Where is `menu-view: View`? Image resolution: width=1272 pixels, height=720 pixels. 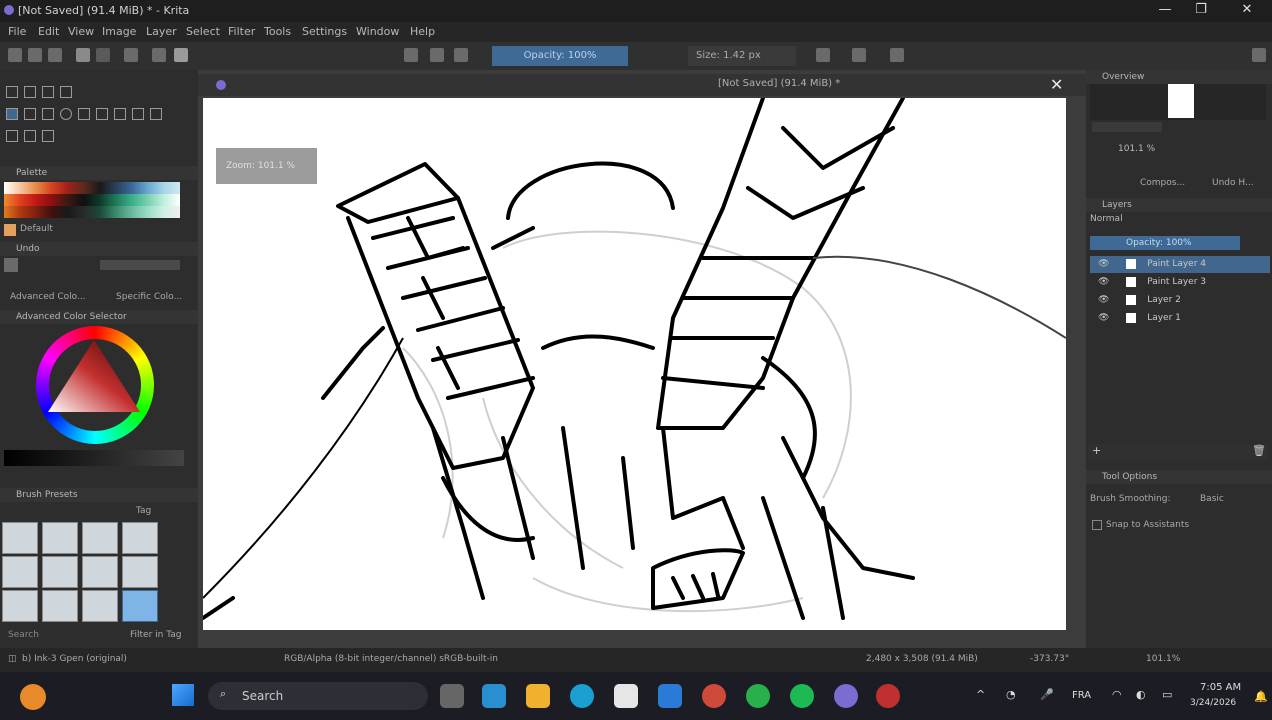
menu-view: View is located at coordinates (81, 31).